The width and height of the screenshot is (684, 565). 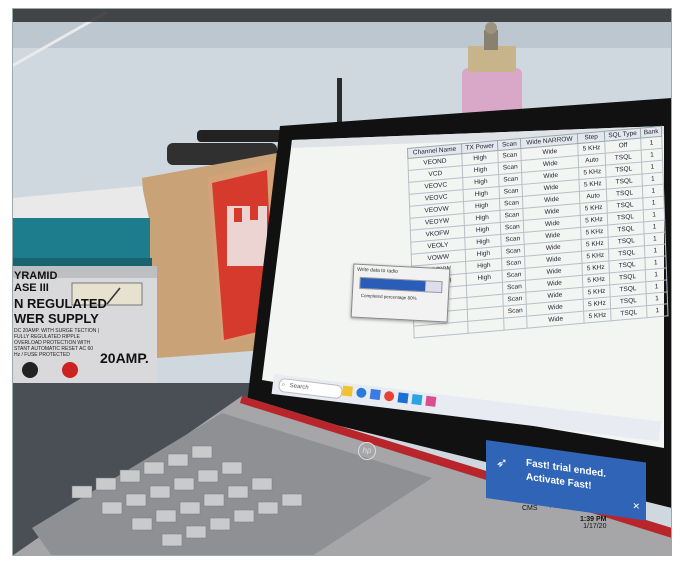 What do you see at coordinates (361, 393) in the screenshot?
I see `edge-icon` at bounding box center [361, 393].